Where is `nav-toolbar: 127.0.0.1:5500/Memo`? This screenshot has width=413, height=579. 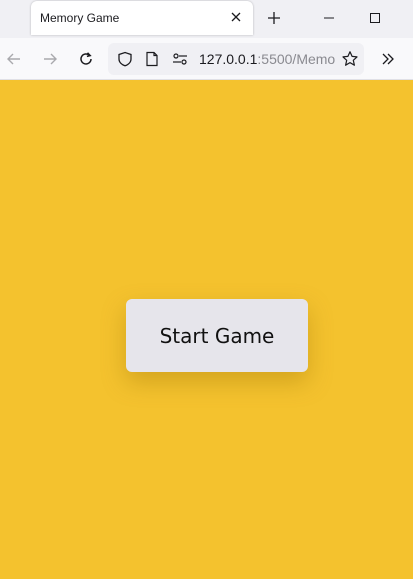
nav-toolbar: 127.0.0.1:5500/Memo is located at coordinates (206, 59).